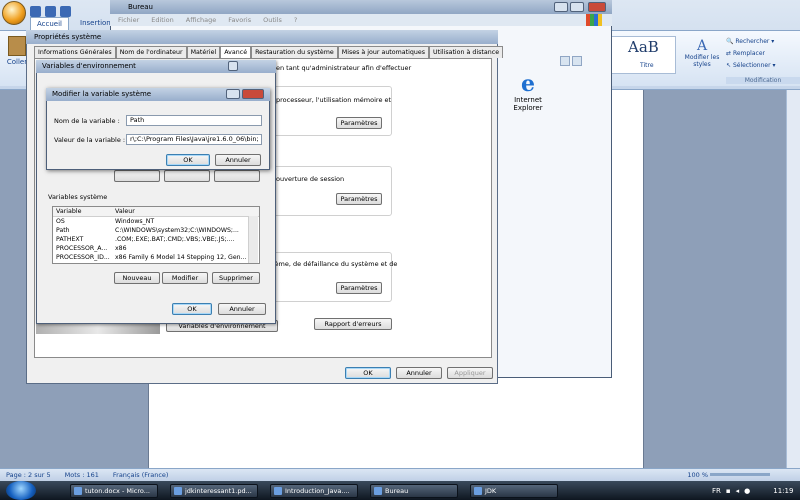 Image resolution: width=800 pixels, height=500 pixels. I want to click on taskbar-item-bureau: Bureau, so click(414, 491).